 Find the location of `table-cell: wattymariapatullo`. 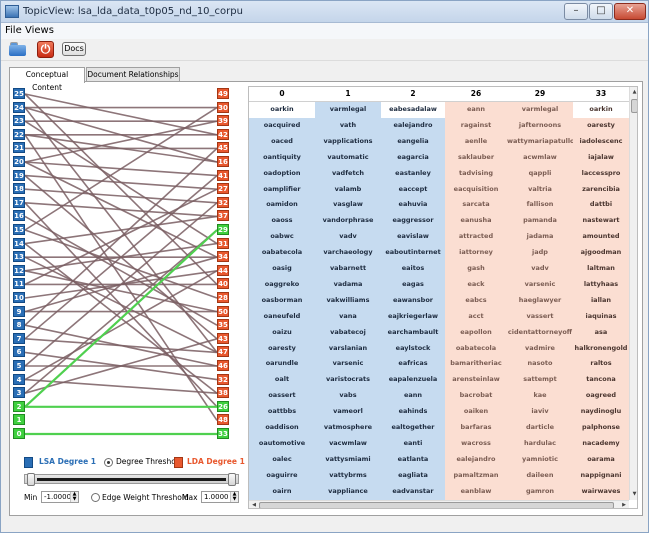

table-cell: wattymariapatullo is located at coordinates (540, 142).